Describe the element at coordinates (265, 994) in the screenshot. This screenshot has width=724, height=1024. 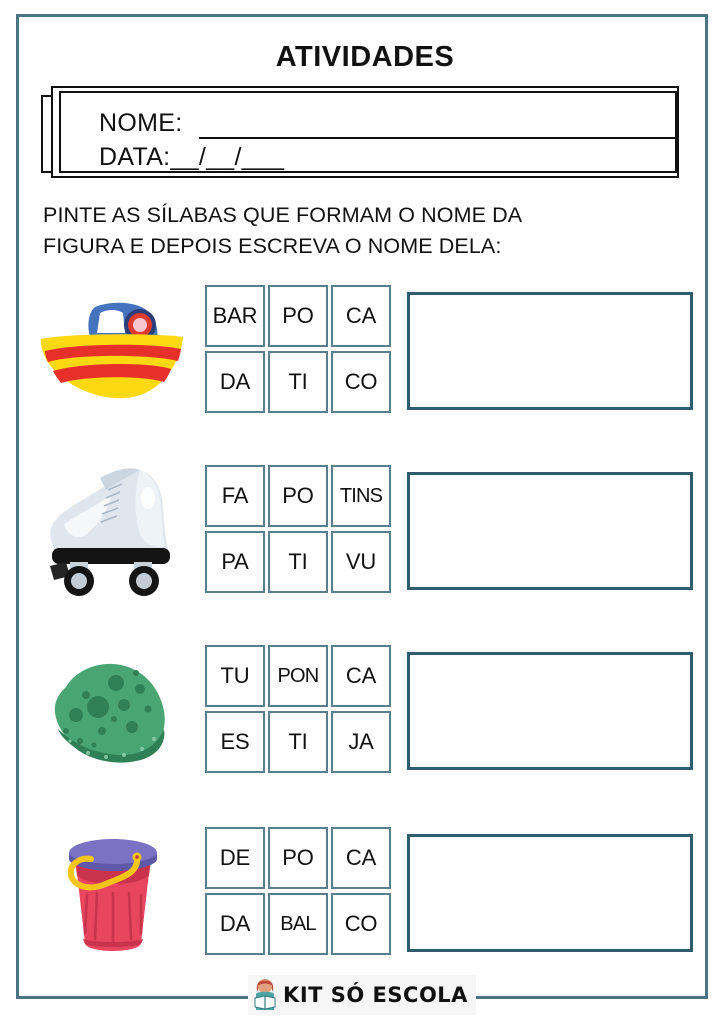
I see `reading-child-icon` at that location.